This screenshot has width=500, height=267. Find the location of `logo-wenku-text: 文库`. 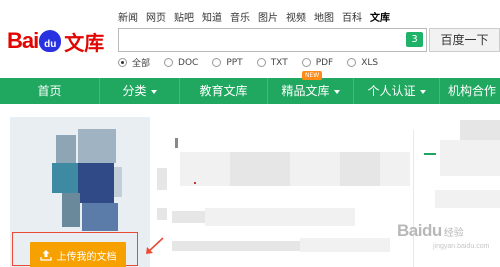

logo-wenku-text: 文库 is located at coordinates (84, 42).